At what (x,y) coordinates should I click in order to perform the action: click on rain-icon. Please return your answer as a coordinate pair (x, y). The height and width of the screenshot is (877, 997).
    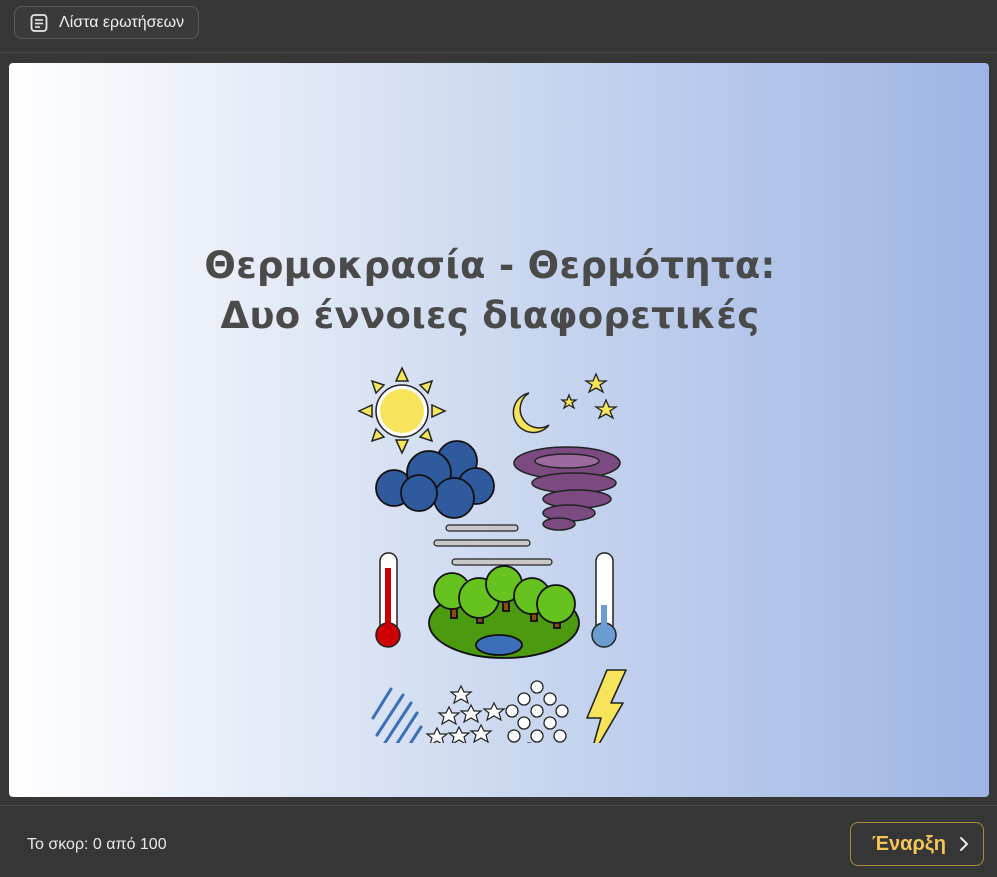
    Looking at the image, I should click on (397, 715).